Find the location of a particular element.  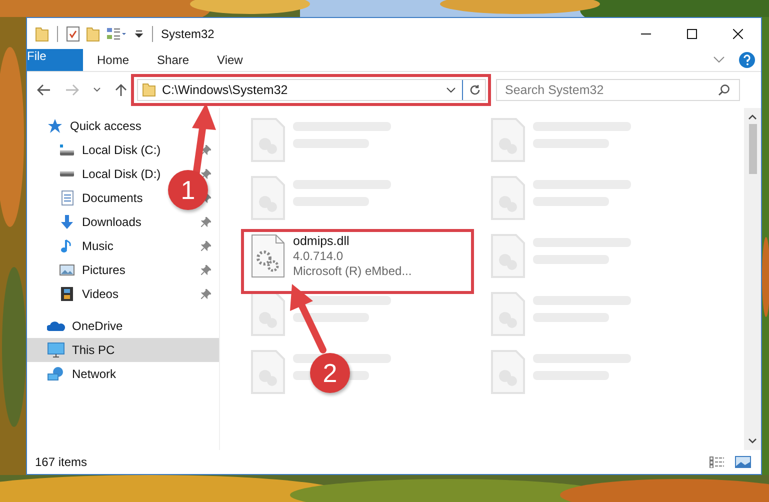

star-icon is located at coordinates (55, 126).